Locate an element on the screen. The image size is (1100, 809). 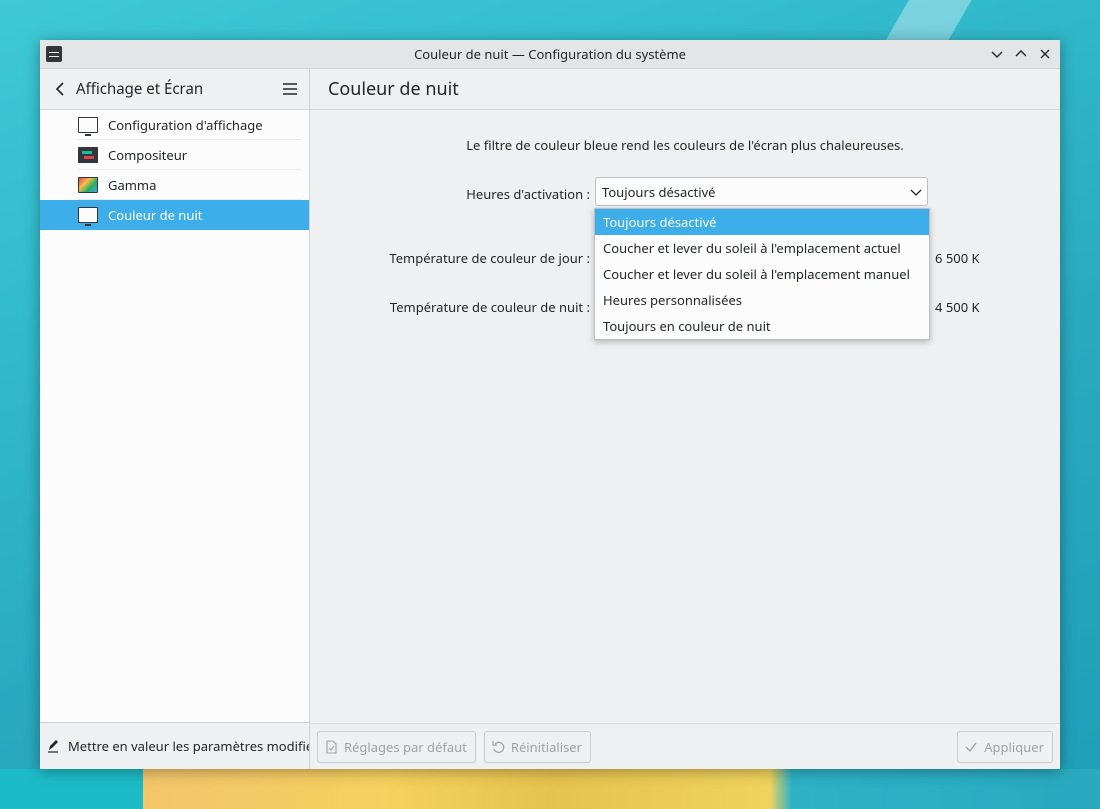
gamma-icon is located at coordinates (88, 185).